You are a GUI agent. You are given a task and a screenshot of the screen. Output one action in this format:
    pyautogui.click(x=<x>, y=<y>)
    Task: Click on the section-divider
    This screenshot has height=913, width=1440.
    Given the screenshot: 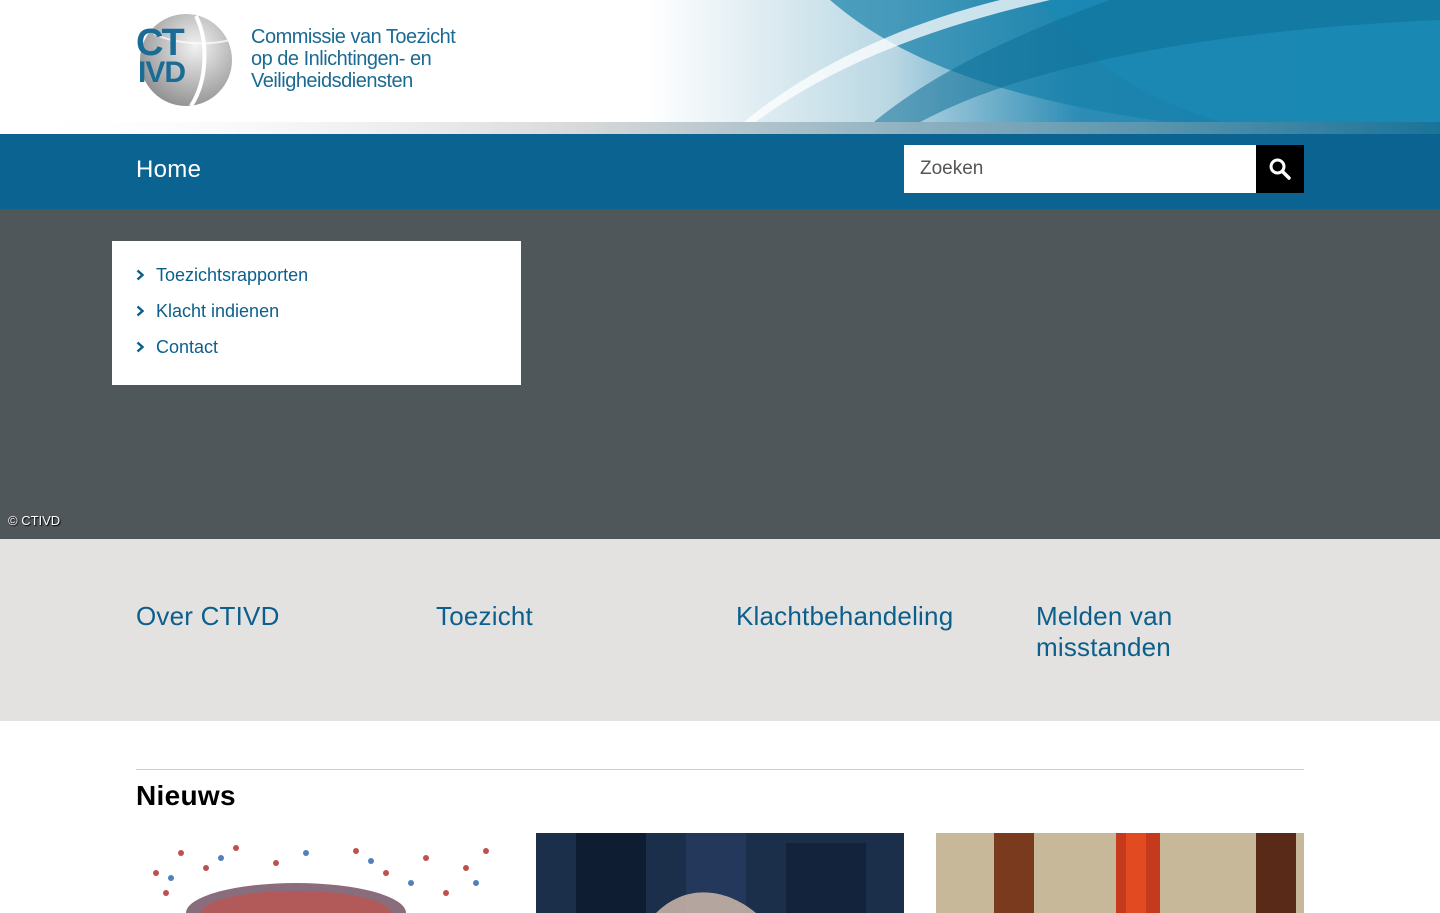 What is the action you would take?
    pyautogui.click(x=720, y=769)
    